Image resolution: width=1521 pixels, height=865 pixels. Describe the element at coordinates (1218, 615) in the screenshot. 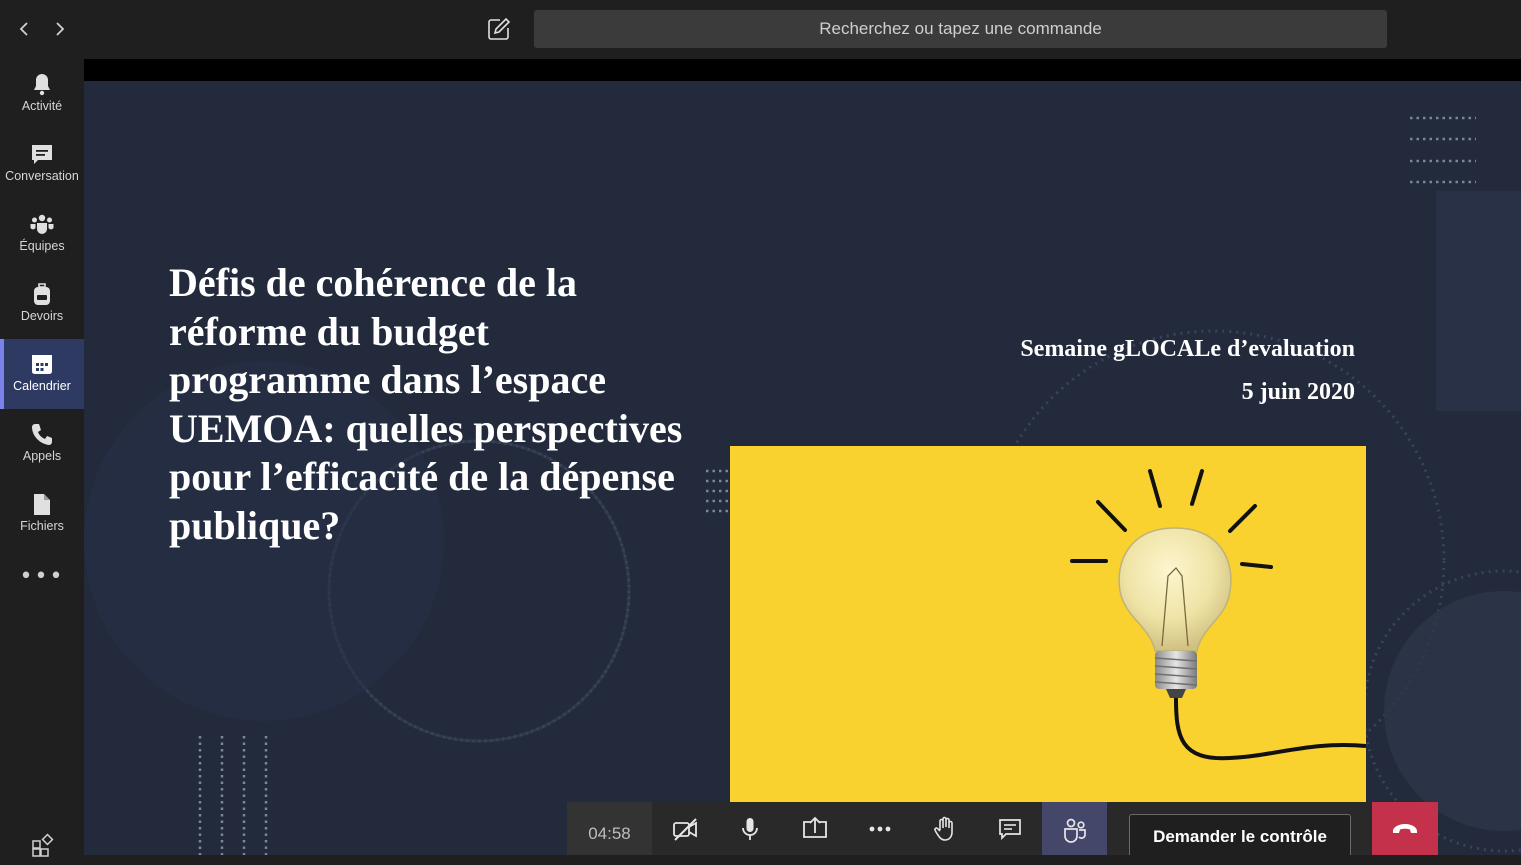

I see `lightbulb-icon` at that location.